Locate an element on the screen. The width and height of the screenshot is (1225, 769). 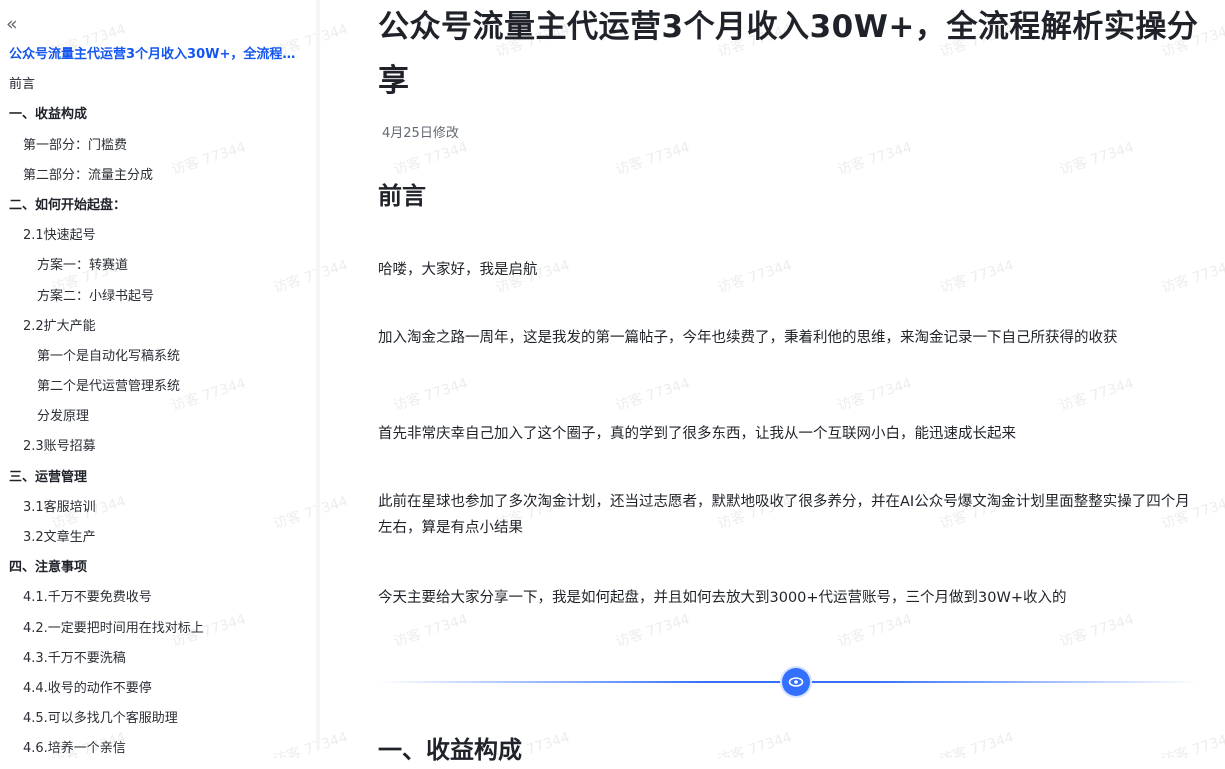
toc-item: 分发原理 is located at coordinates (158, 421).